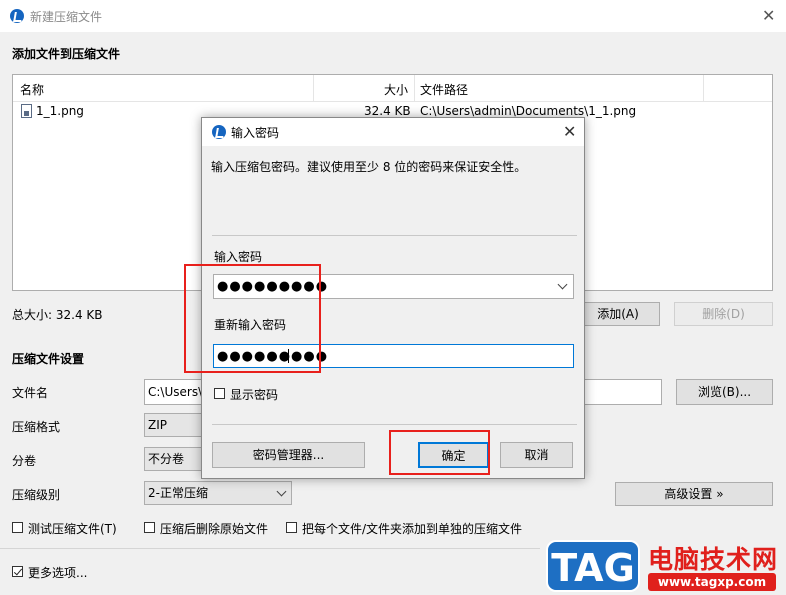 The height and width of the screenshot is (595, 786). What do you see at coordinates (178, 493) in the screenshot?
I see `level-select-value: 2-正常压缩` at bounding box center [178, 493].